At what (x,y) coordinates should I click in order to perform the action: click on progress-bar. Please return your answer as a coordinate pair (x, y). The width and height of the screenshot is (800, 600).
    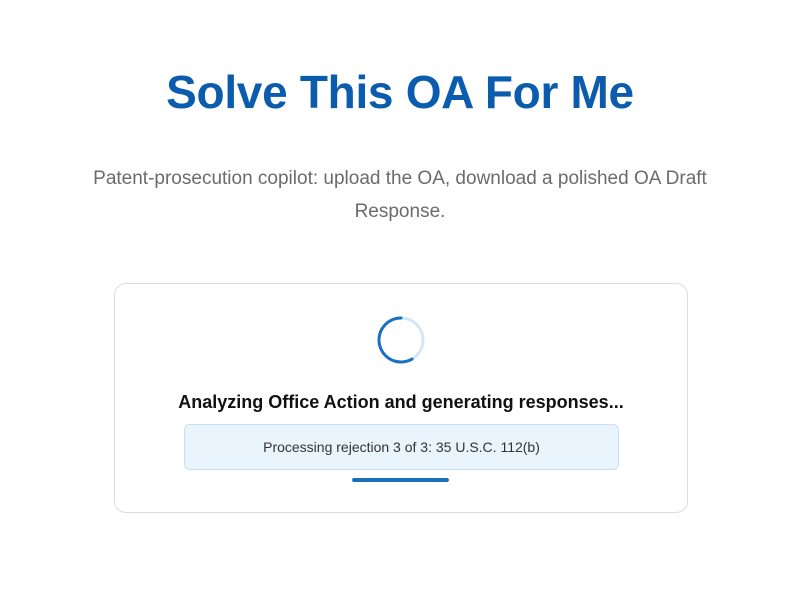
    Looking at the image, I should click on (400, 480).